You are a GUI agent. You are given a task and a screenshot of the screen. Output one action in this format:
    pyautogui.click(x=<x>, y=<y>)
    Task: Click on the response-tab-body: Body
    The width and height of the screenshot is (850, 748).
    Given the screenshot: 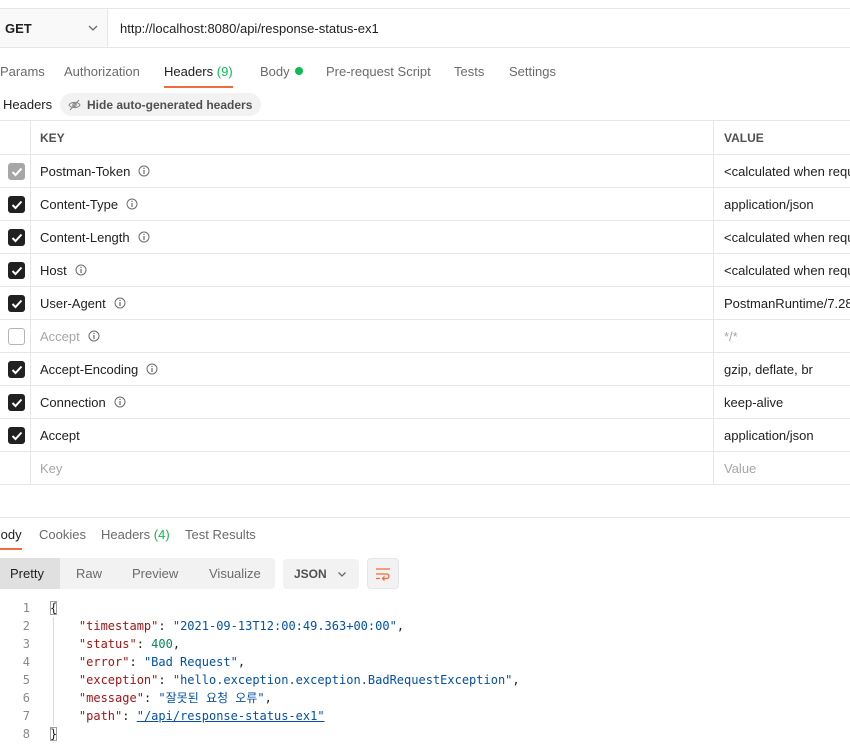 What is the action you would take?
    pyautogui.click(x=11, y=538)
    